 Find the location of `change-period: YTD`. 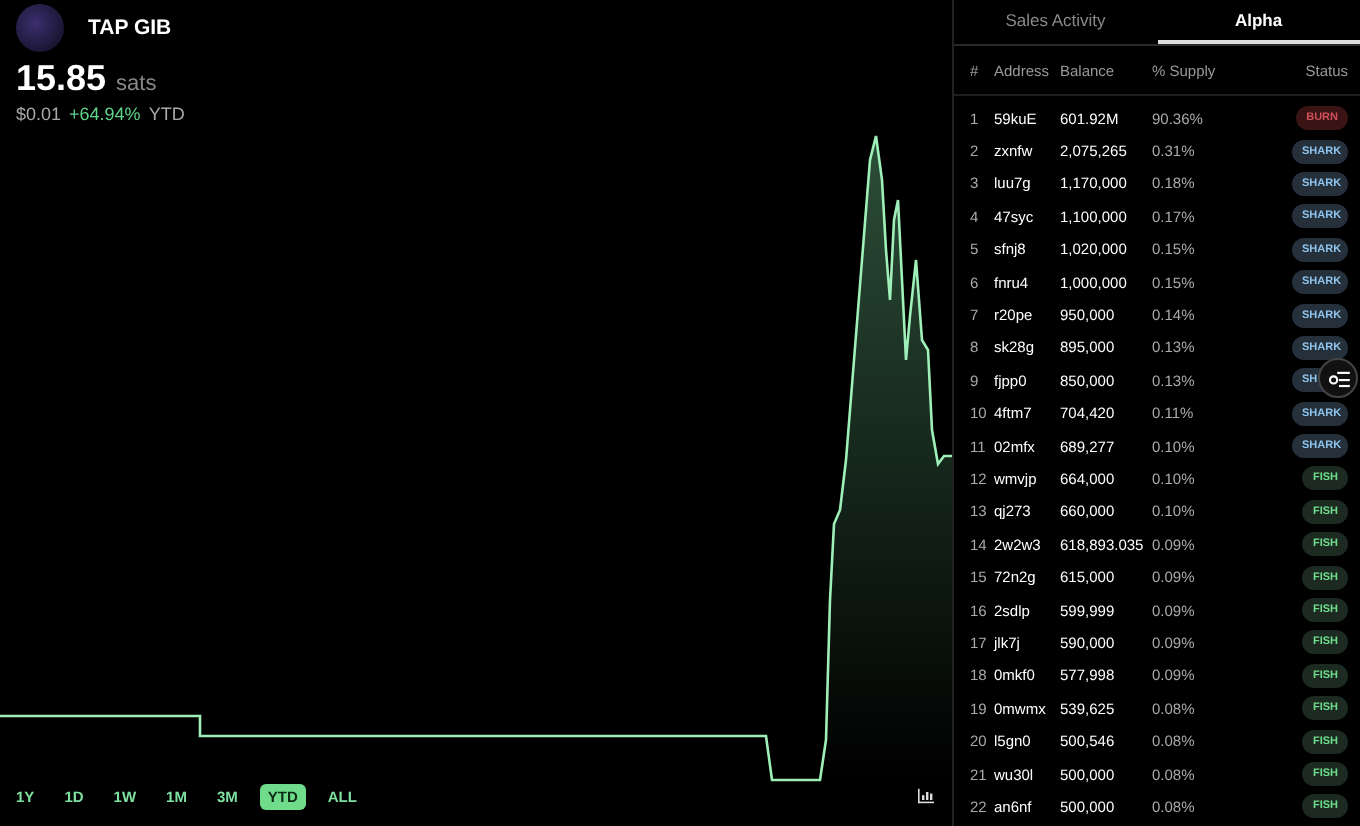

change-period: YTD is located at coordinates (166, 114).